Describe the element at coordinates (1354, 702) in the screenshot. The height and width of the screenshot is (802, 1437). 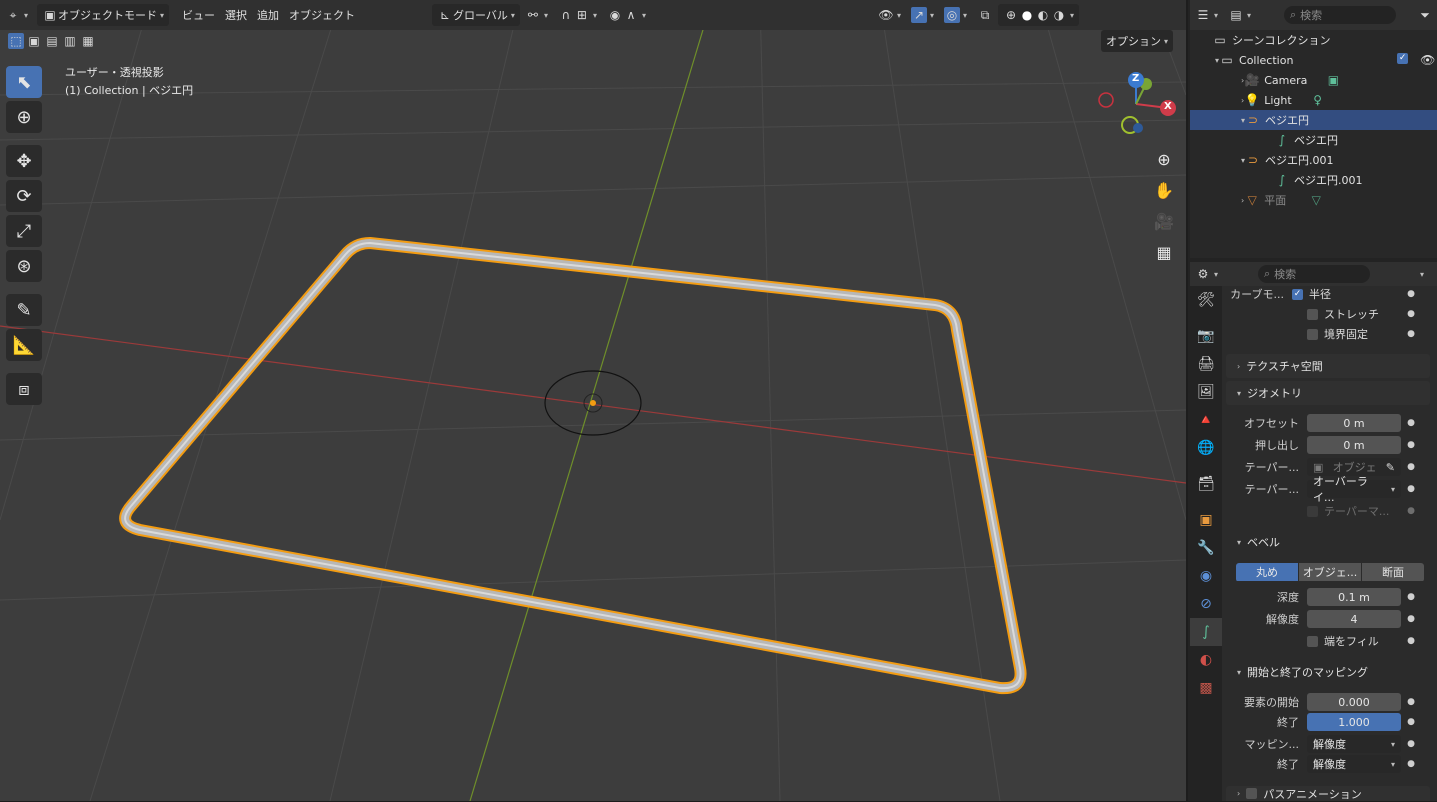
I see `start-field: 0.000` at that location.